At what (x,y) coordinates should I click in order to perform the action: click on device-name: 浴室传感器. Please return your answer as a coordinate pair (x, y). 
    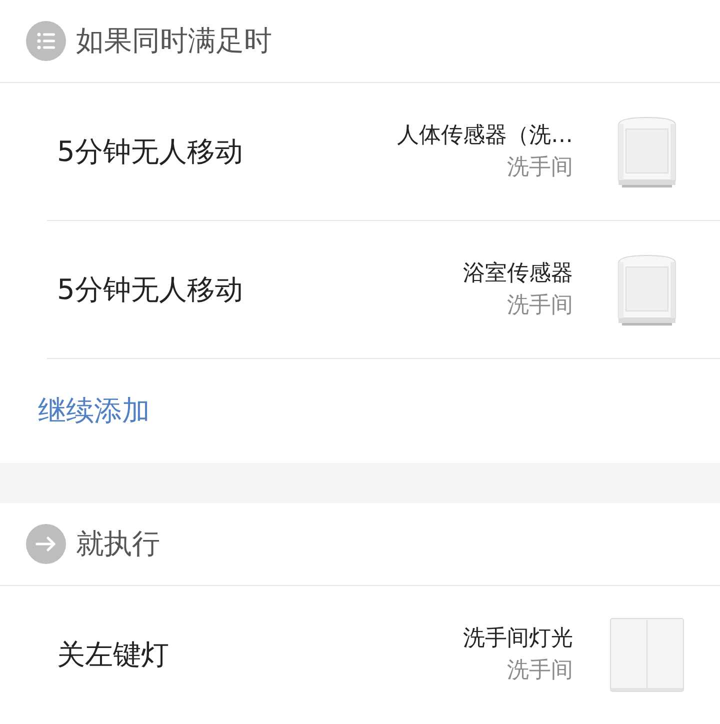
    Looking at the image, I should click on (518, 274).